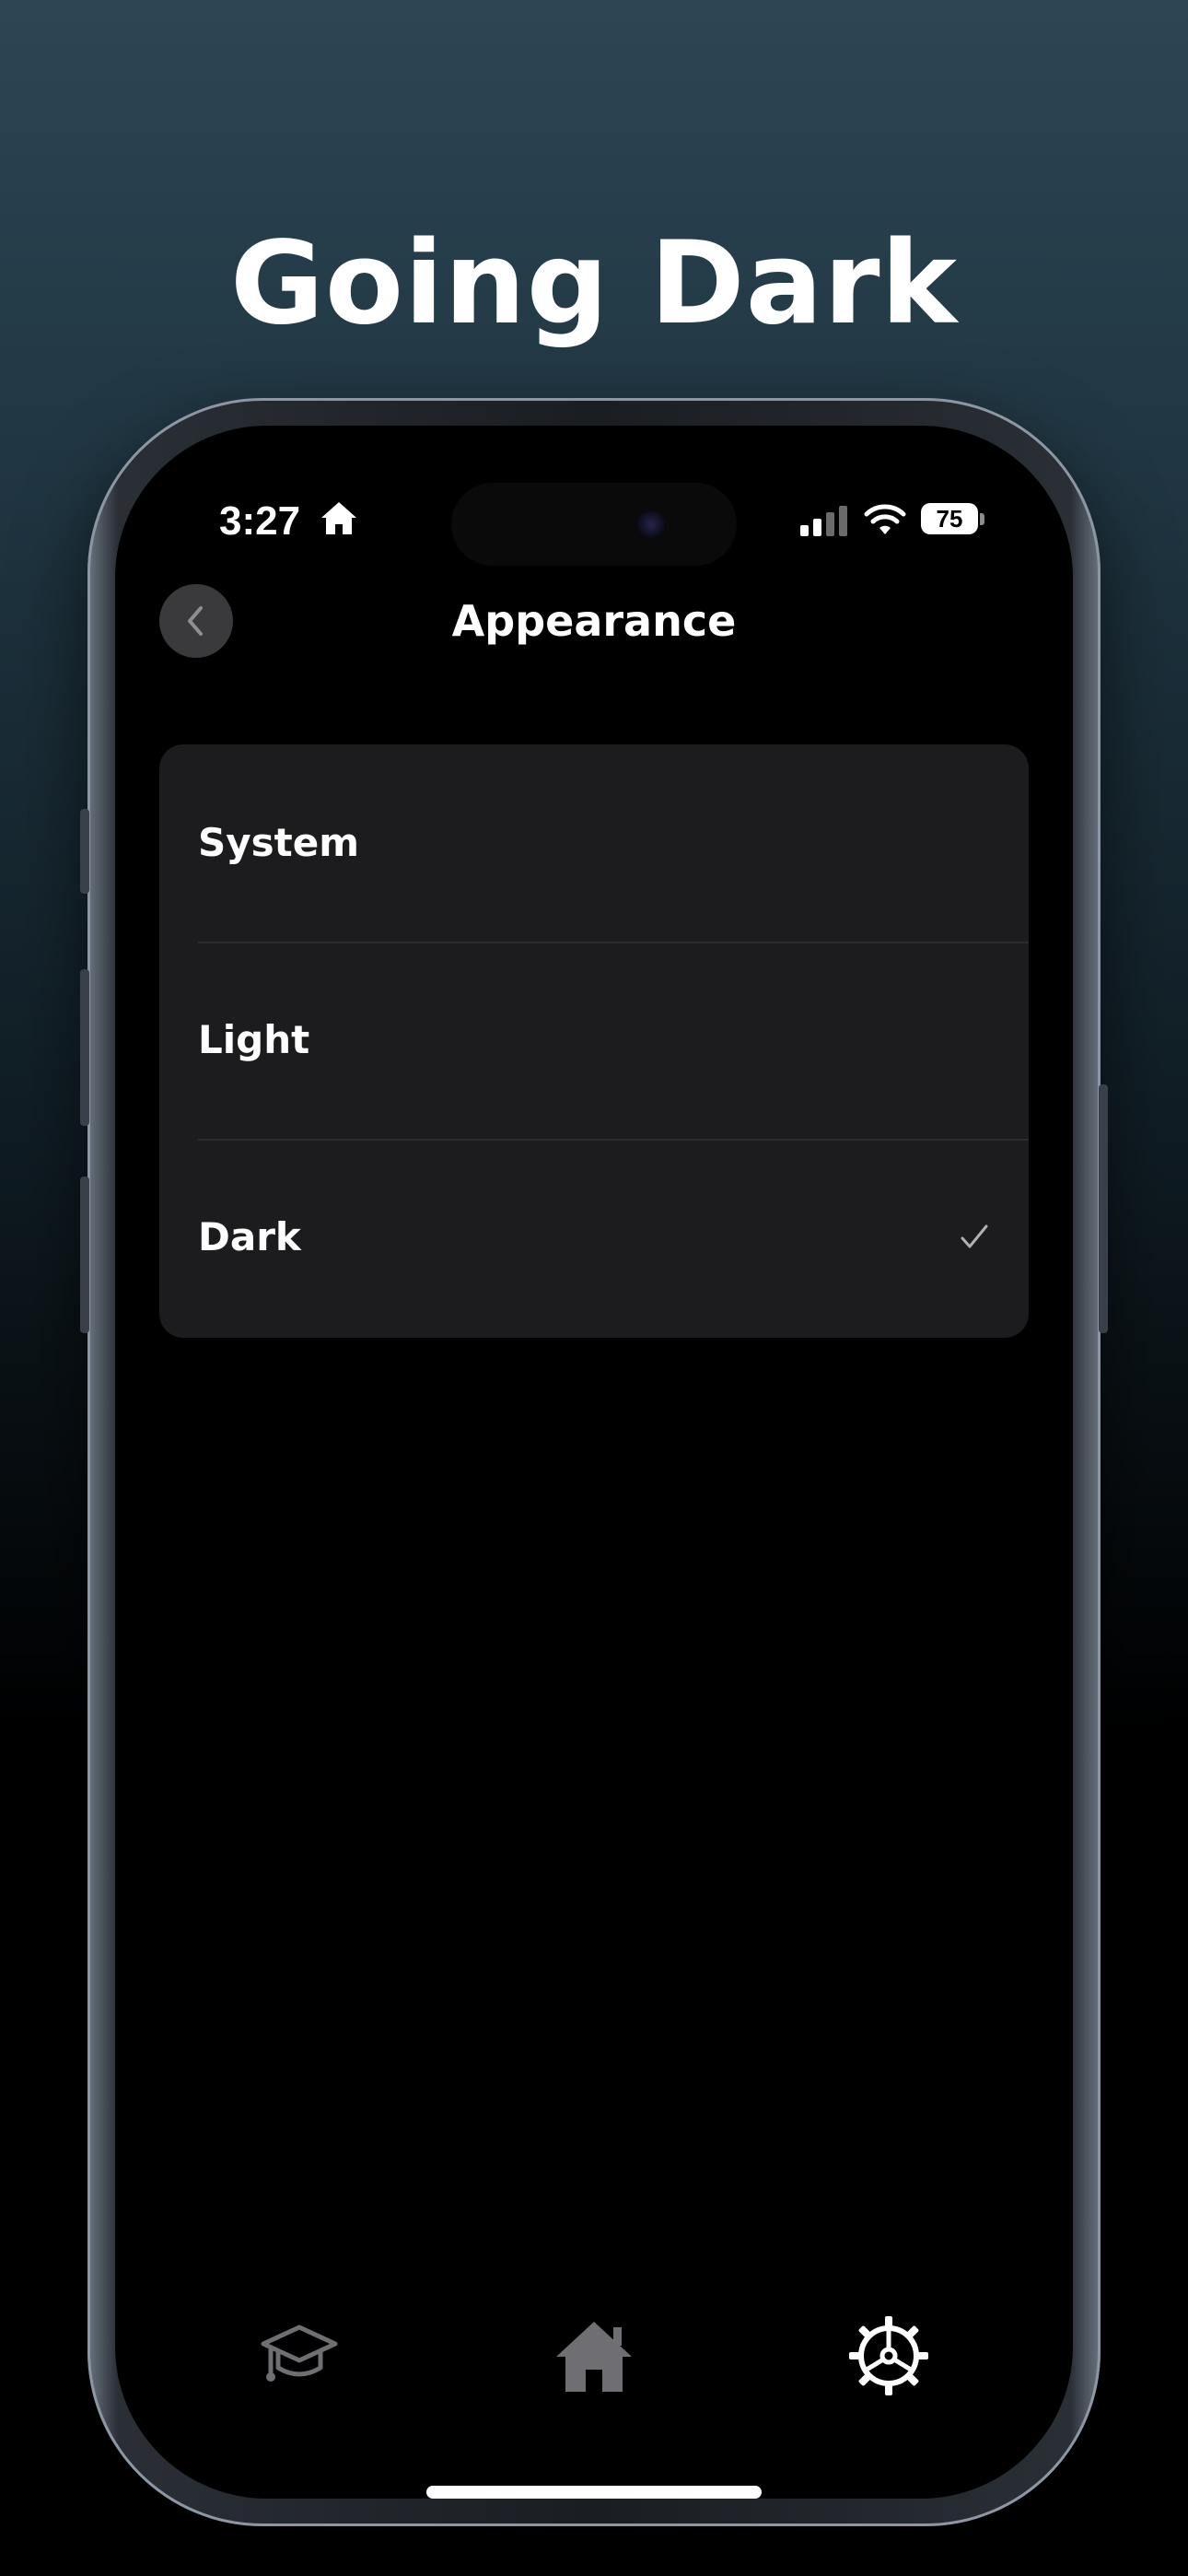 The width and height of the screenshot is (1188, 2576). Describe the element at coordinates (1103, 1208) in the screenshot. I see `power-button` at that location.